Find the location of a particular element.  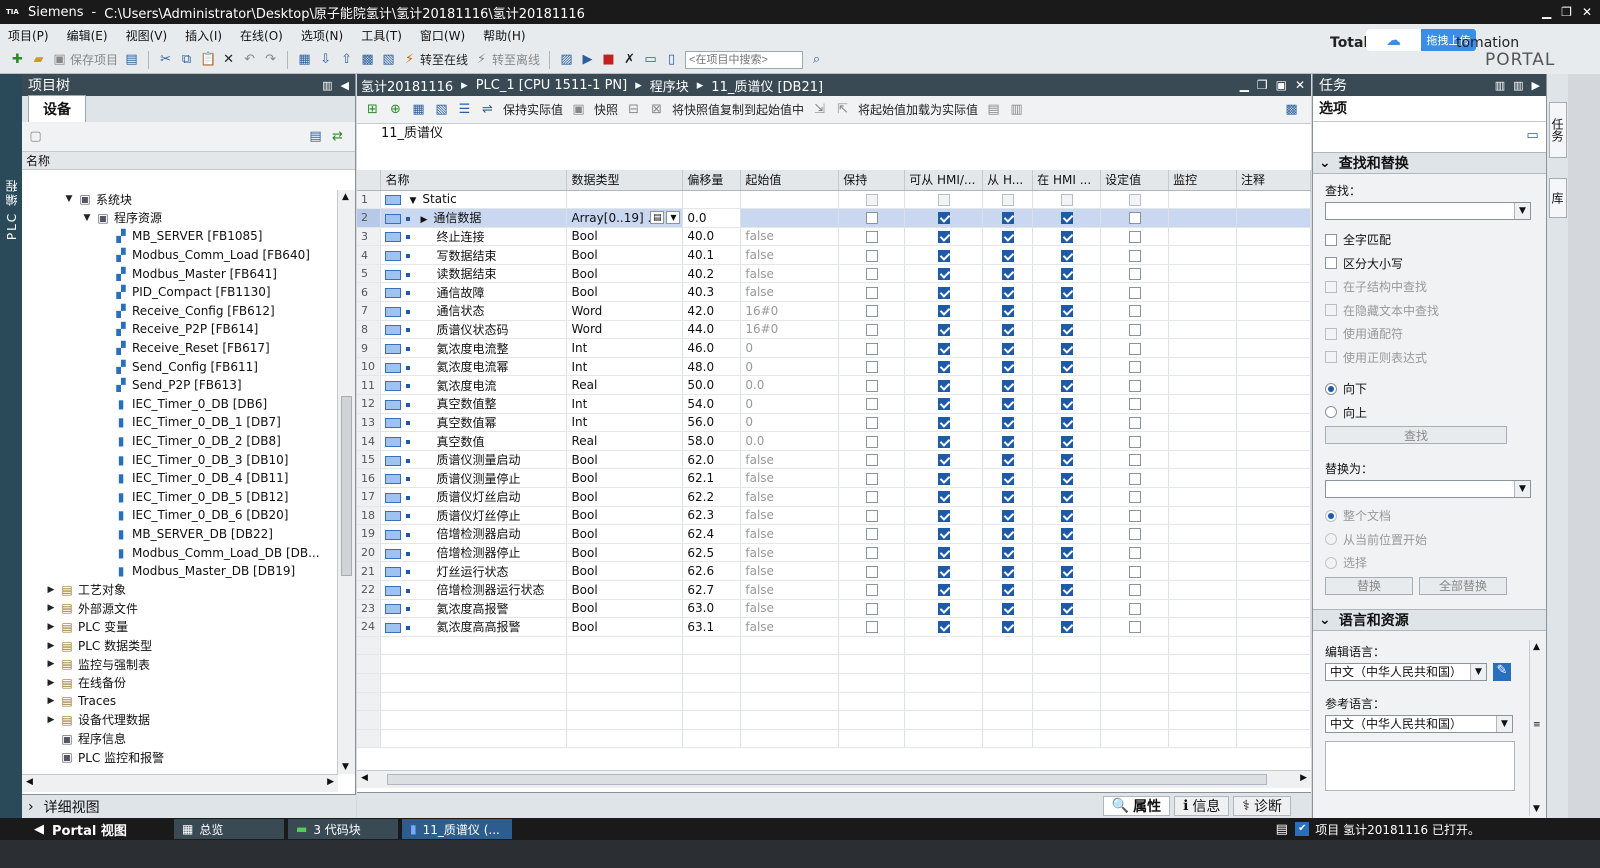

variable-name-cell: 倍增检测器启动 is located at coordinates (474, 534).